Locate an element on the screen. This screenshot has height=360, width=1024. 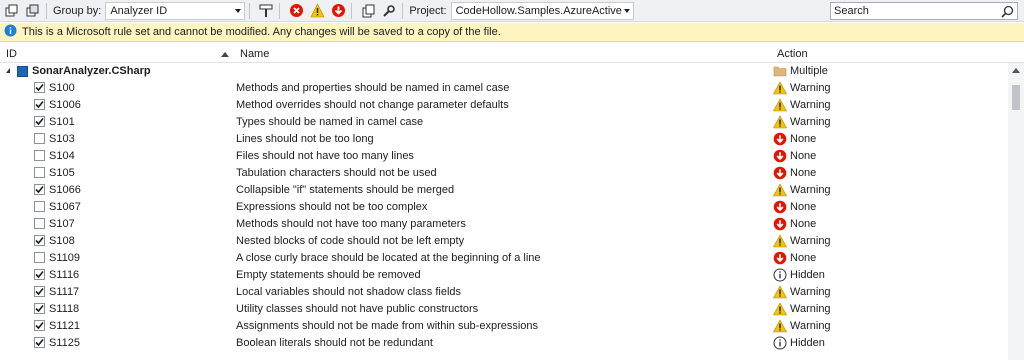
group-by-dropdown: Analyzer ID is located at coordinates (175, 10).